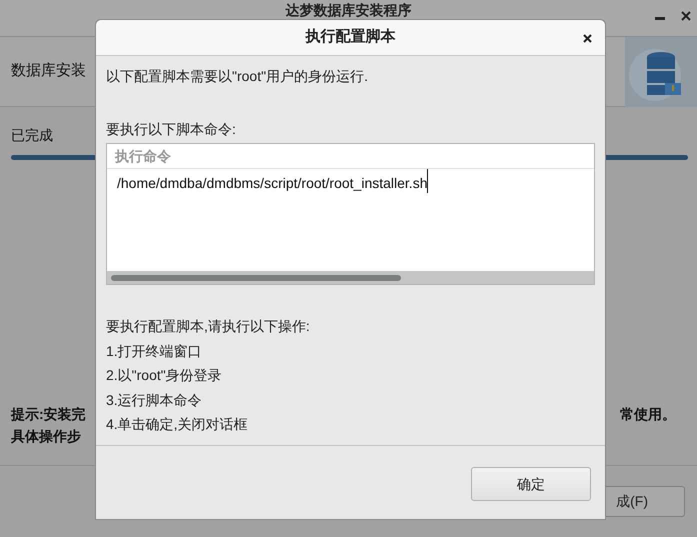  What do you see at coordinates (32, 135) in the screenshot?
I see `progress-label: 已完成` at bounding box center [32, 135].